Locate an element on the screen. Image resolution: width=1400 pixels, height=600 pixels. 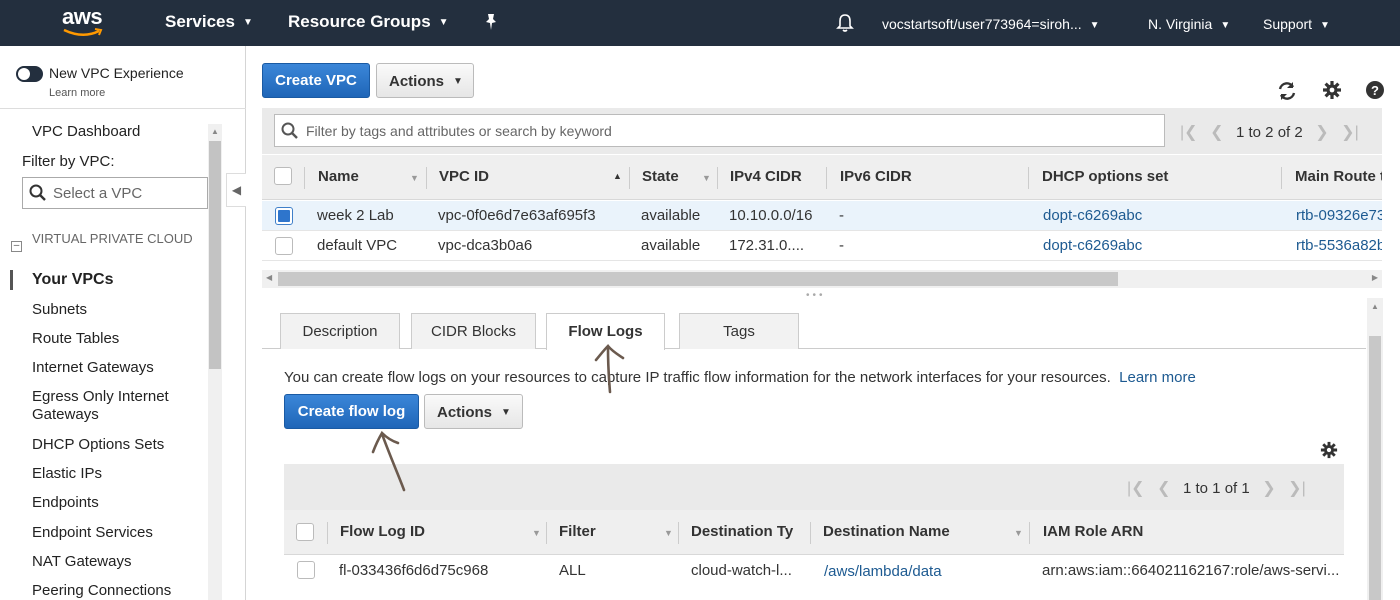
scroll-left-icon: ◀ is located at coordinates (269, 277).